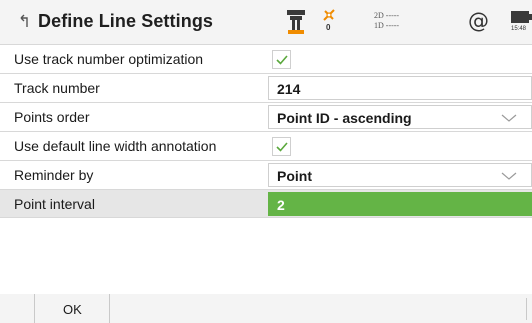  What do you see at coordinates (54, 204) in the screenshot?
I see `setting-label: Point interval` at bounding box center [54, 204].